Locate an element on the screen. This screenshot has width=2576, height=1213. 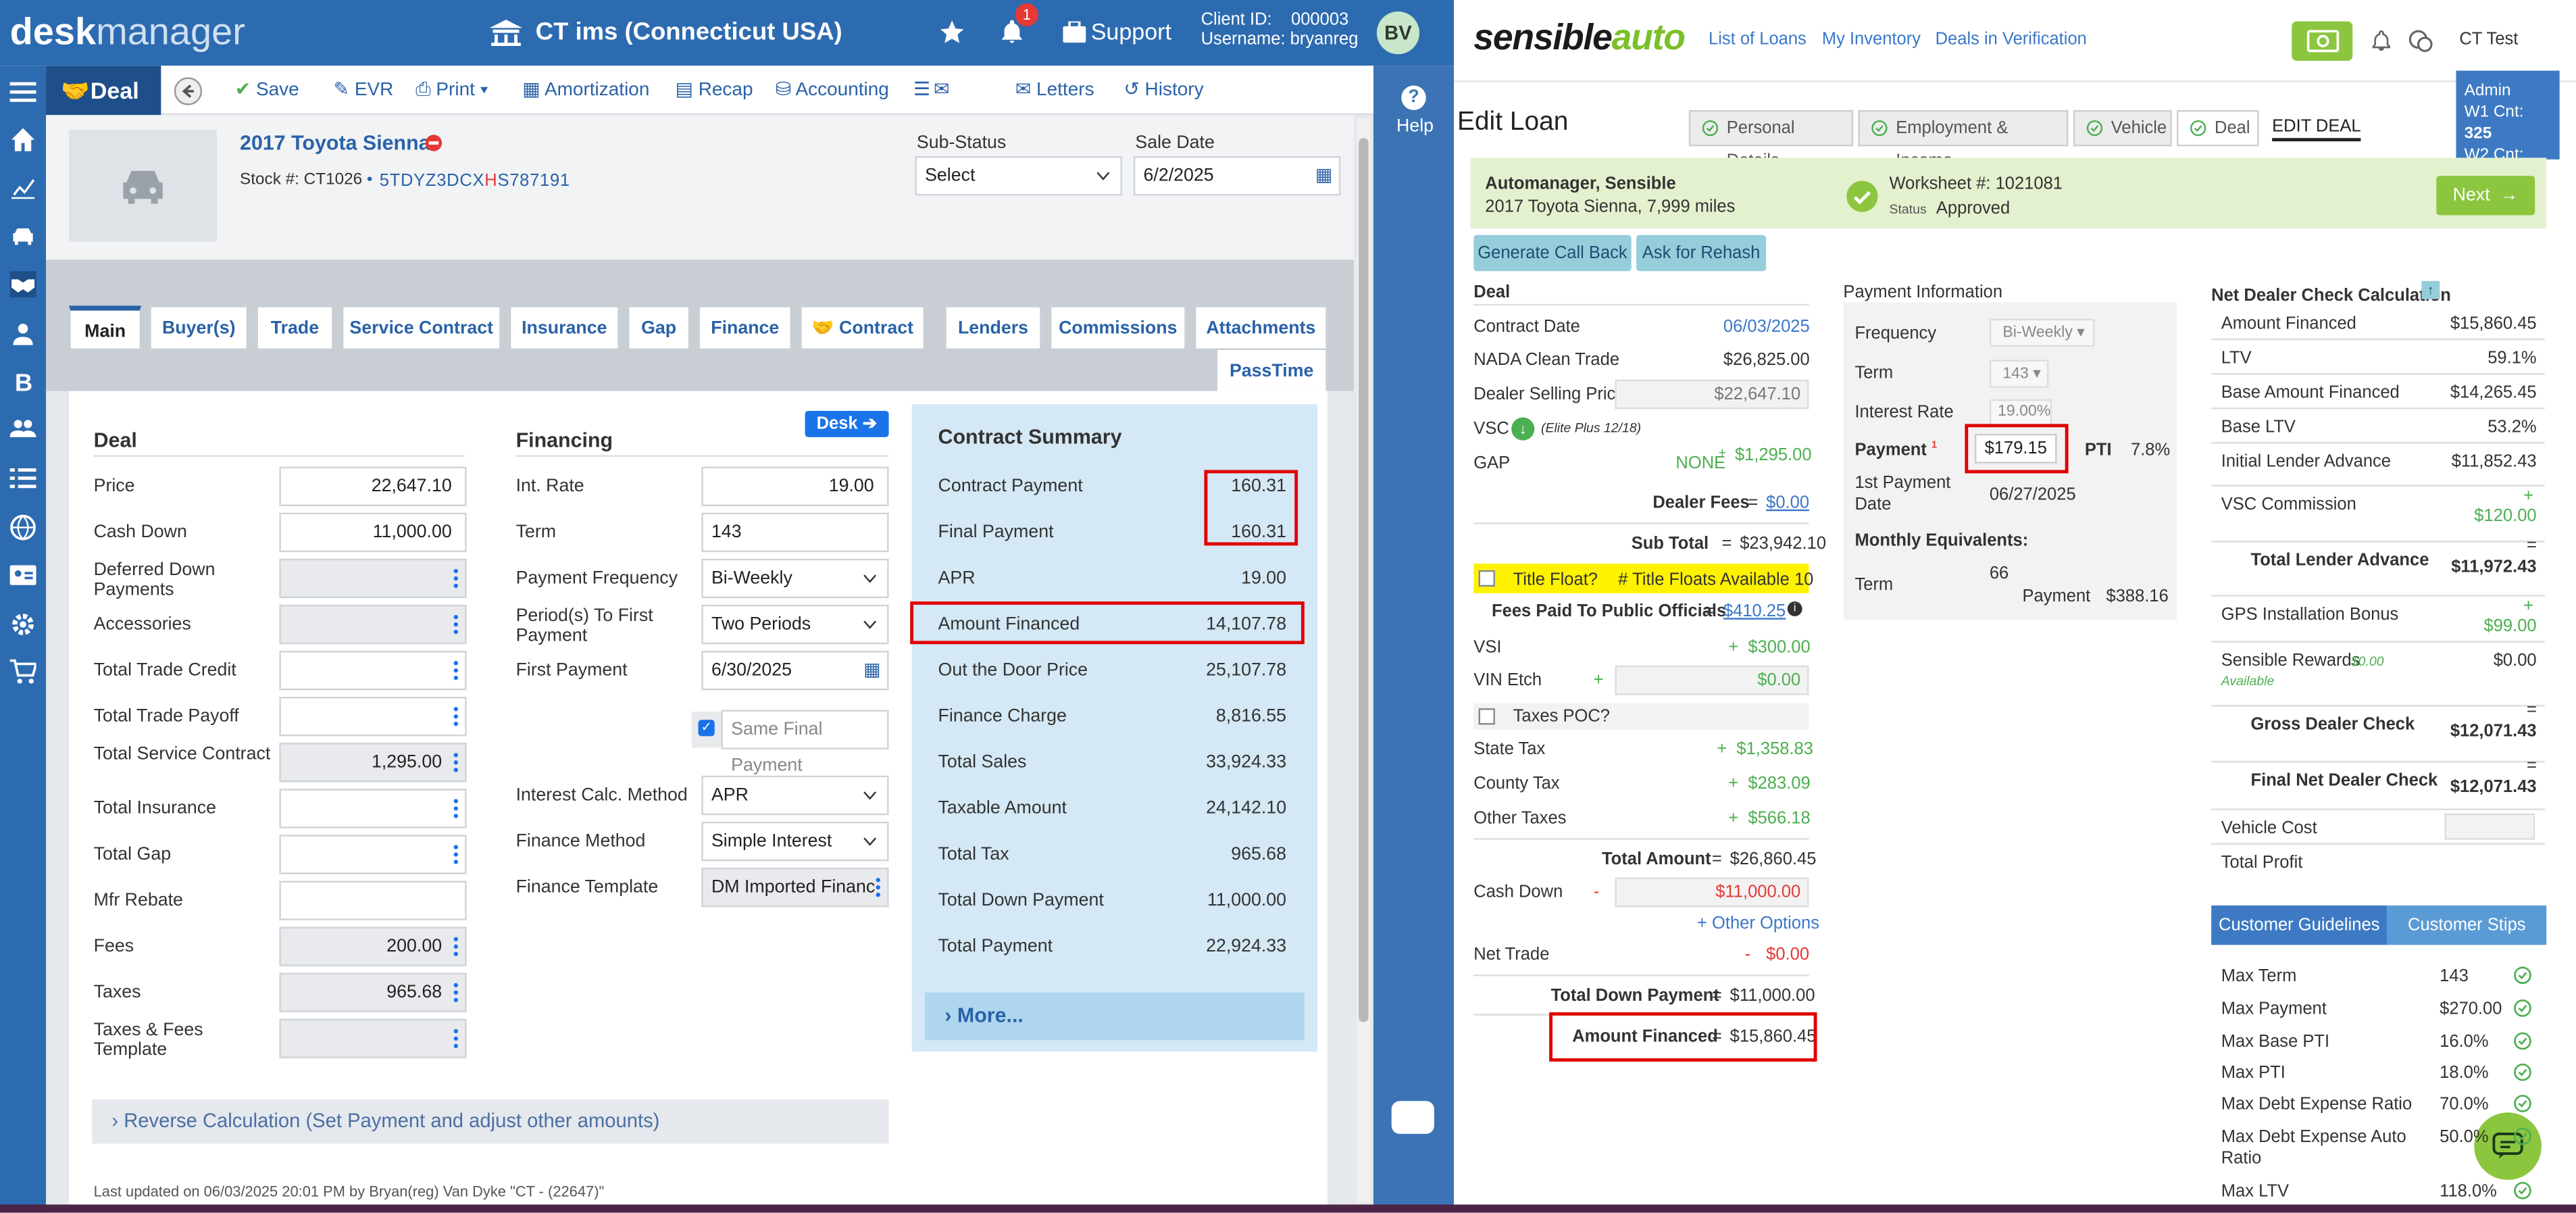
dealer-fees-link: $0.00 is located at coordinates (1787, 503).